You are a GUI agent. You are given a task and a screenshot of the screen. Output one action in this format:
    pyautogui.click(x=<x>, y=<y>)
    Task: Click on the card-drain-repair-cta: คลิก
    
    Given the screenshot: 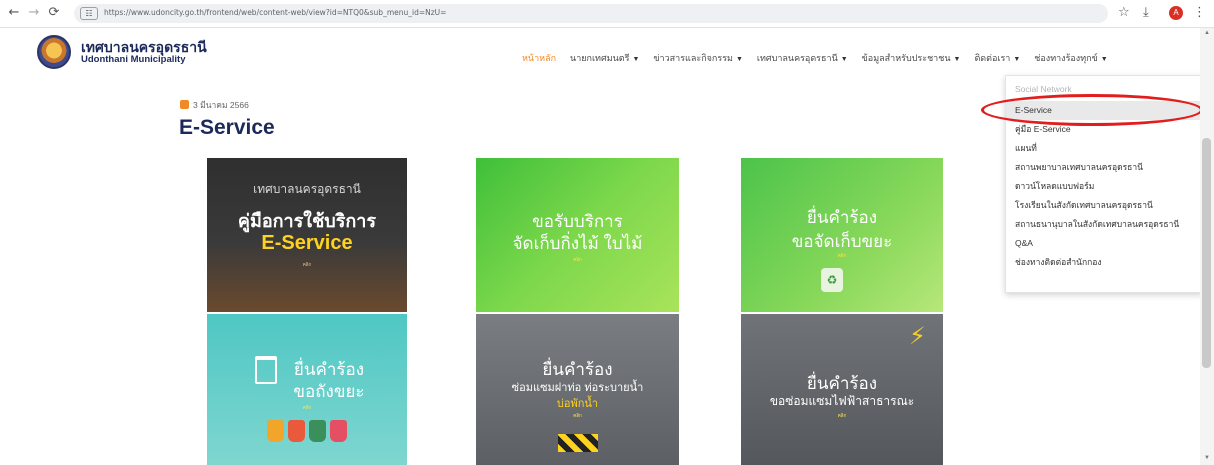 What is the action you would take?
    pyautogui.click(x=577, y=415)
    